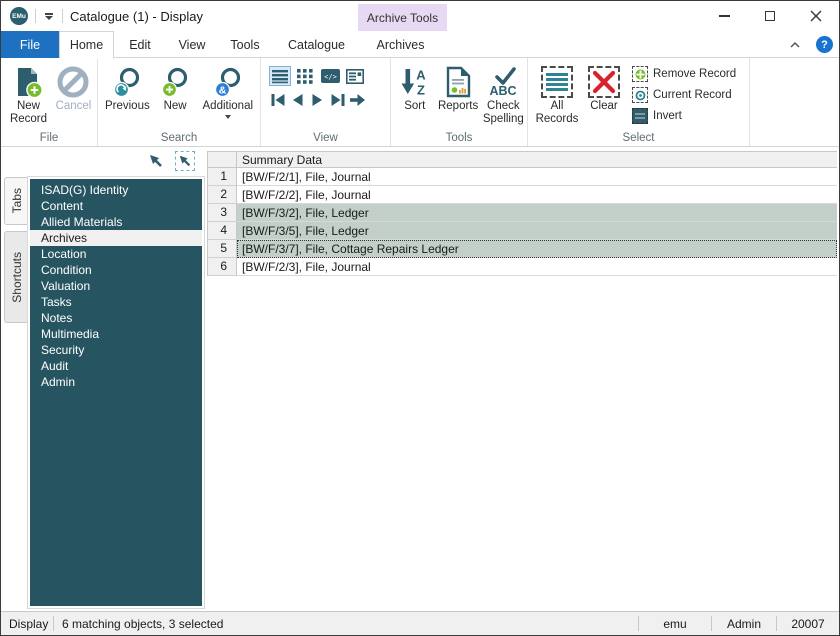 This screenshot has width=840, height=636. Describe the element at coordinates (280, 76) in the screenshot. I see `list-view-button` at that location.